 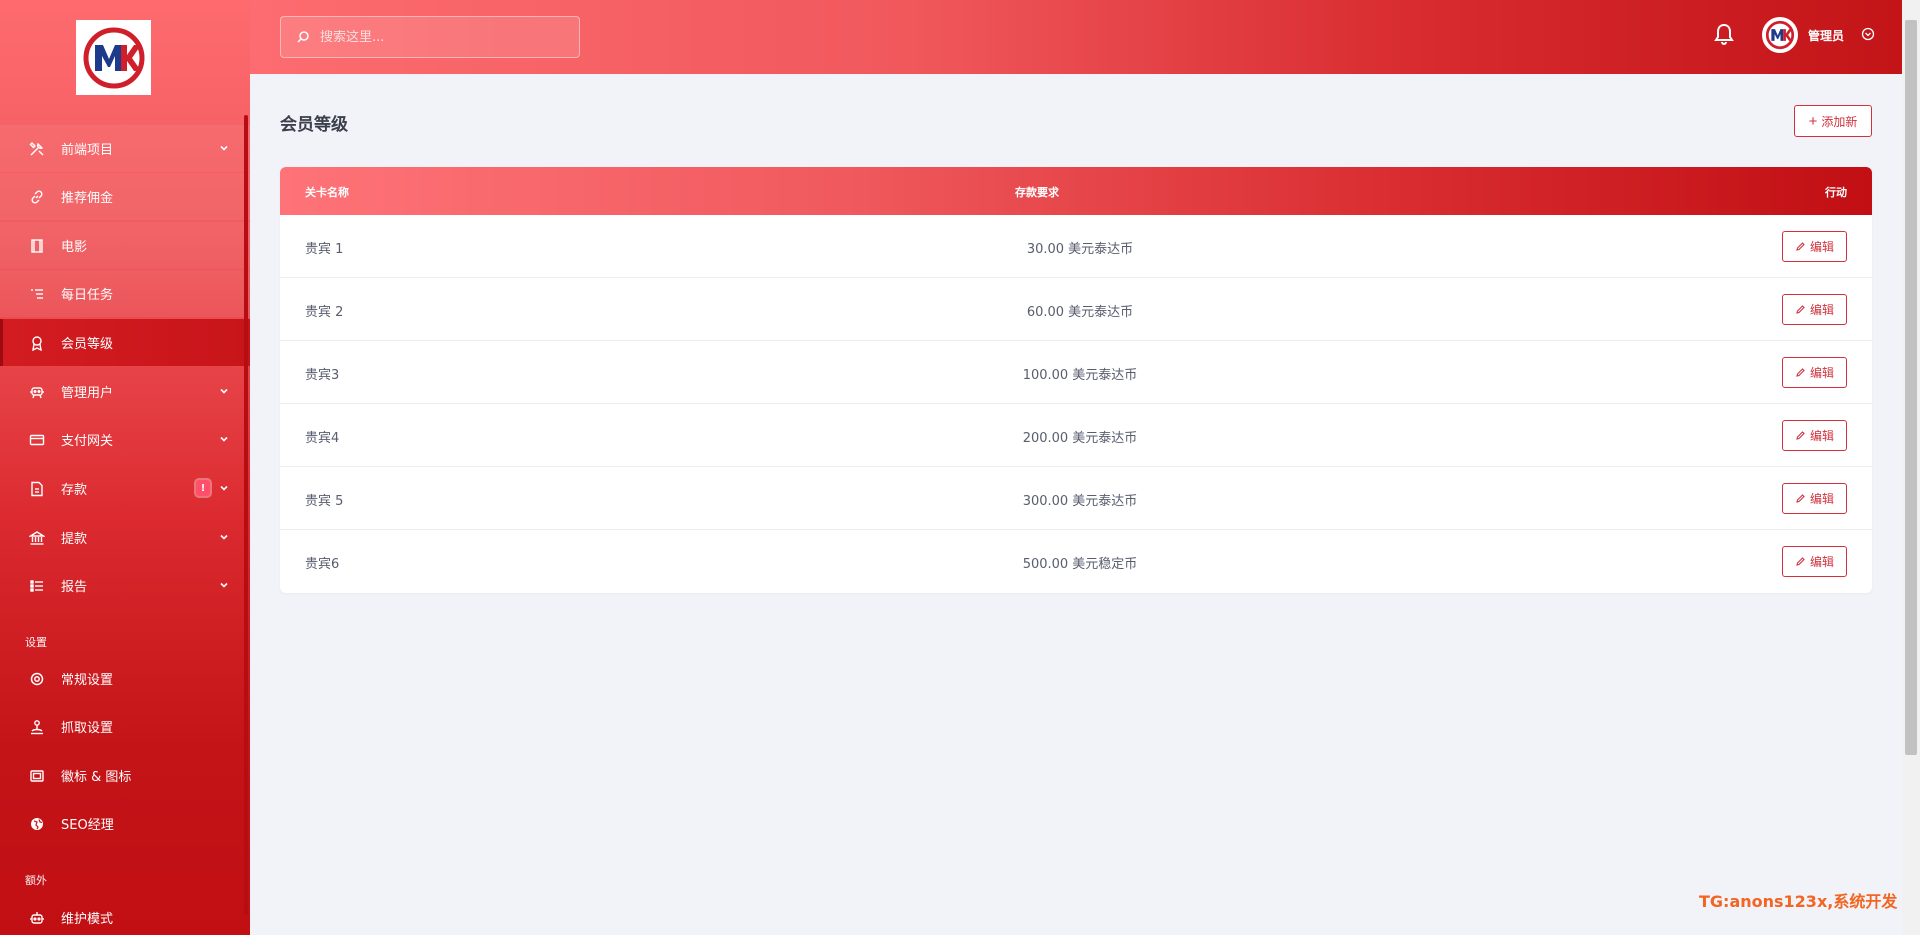 I want to click on film-icon, so click(x=37, y=246).